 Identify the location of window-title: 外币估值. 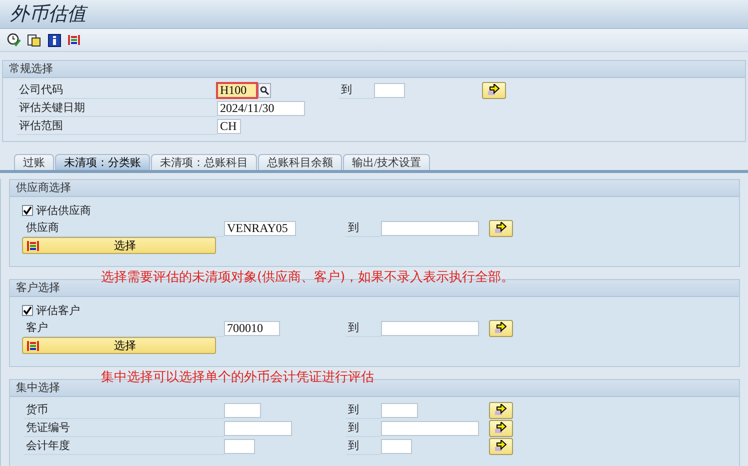
(48, 15).